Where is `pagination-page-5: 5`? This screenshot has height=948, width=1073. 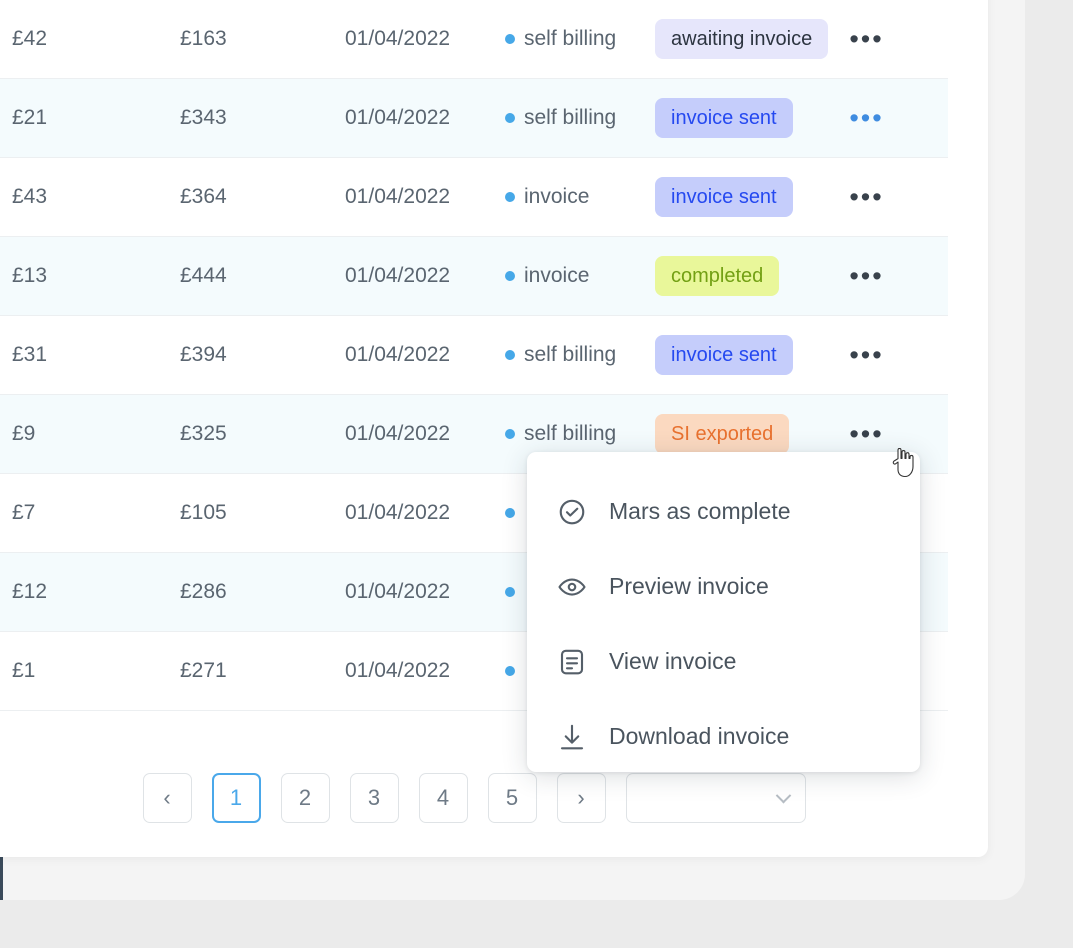 pagination-page-5: 5 is located at coordinates (512, 798).